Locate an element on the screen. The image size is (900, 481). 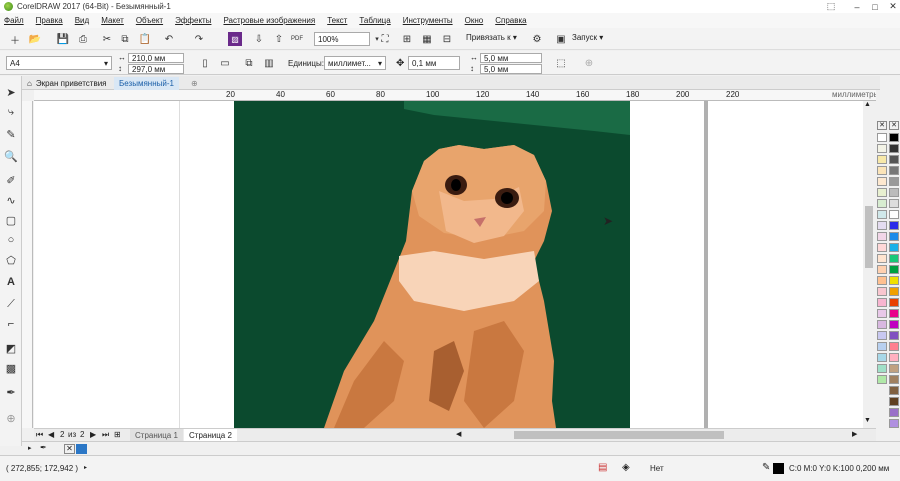
page-size-select: A4 ▾ is located at coordinates (59, 63).